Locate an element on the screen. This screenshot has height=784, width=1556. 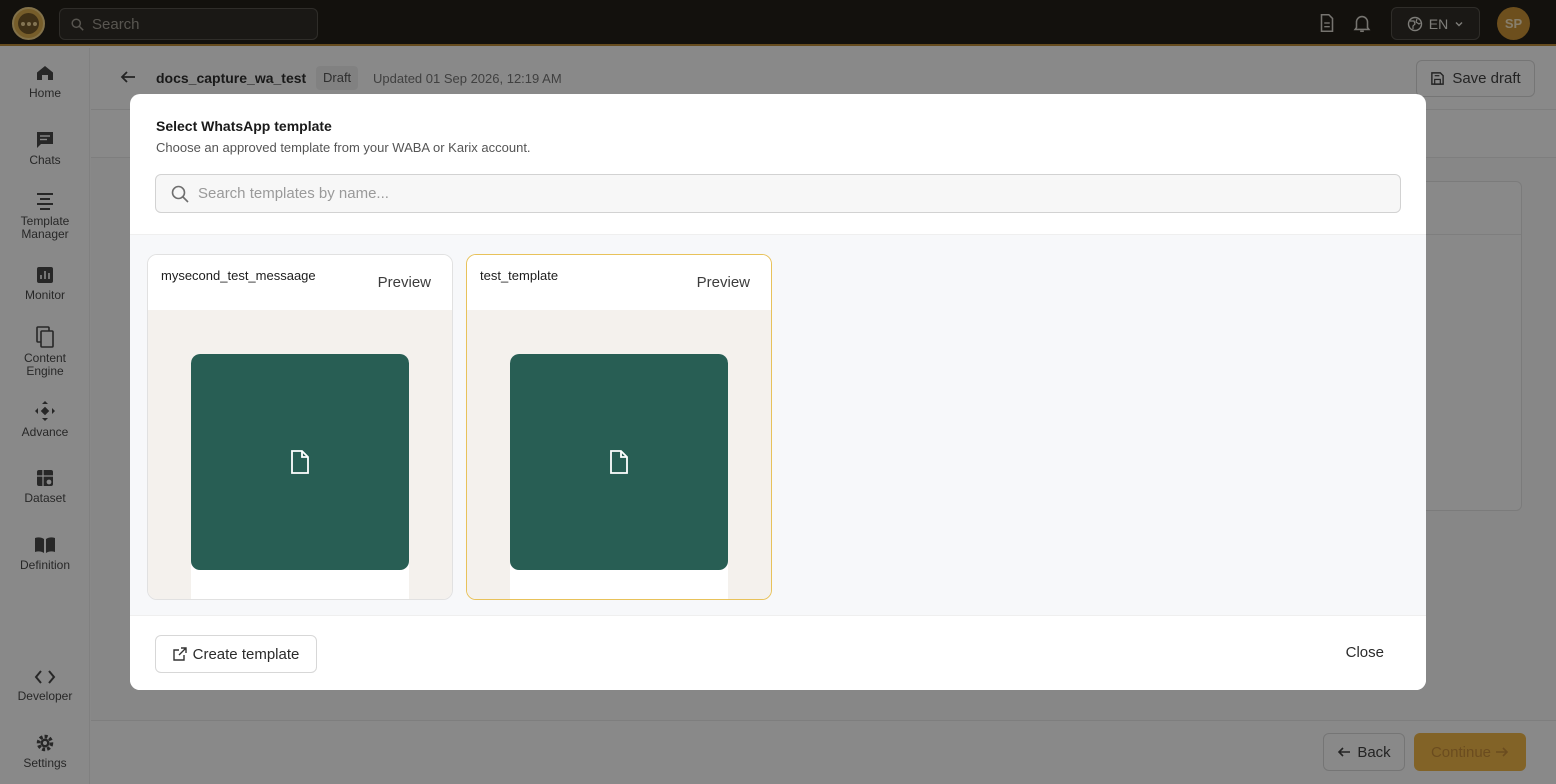
template-card-header: test_template Preview is located at coordinates (619, 282).